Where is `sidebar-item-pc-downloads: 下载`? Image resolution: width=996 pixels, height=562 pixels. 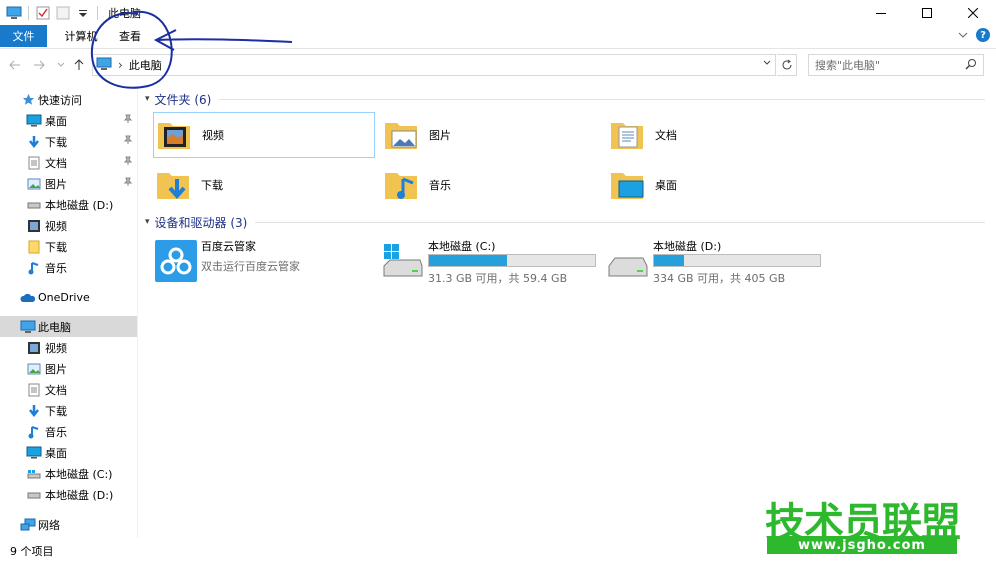 sidebar-item-pc-downloads: 下载 is located at coordinates (68, 410).